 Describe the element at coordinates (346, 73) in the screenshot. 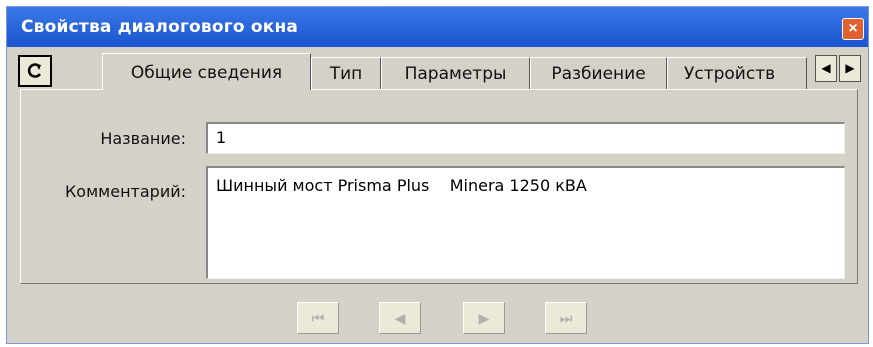

I see `tab-type: Тип` at that location.